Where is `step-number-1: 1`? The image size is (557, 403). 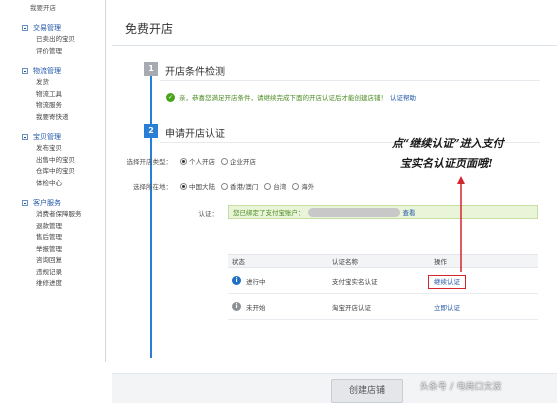 step-number-1: 1 is located at coordinates (151, 69).